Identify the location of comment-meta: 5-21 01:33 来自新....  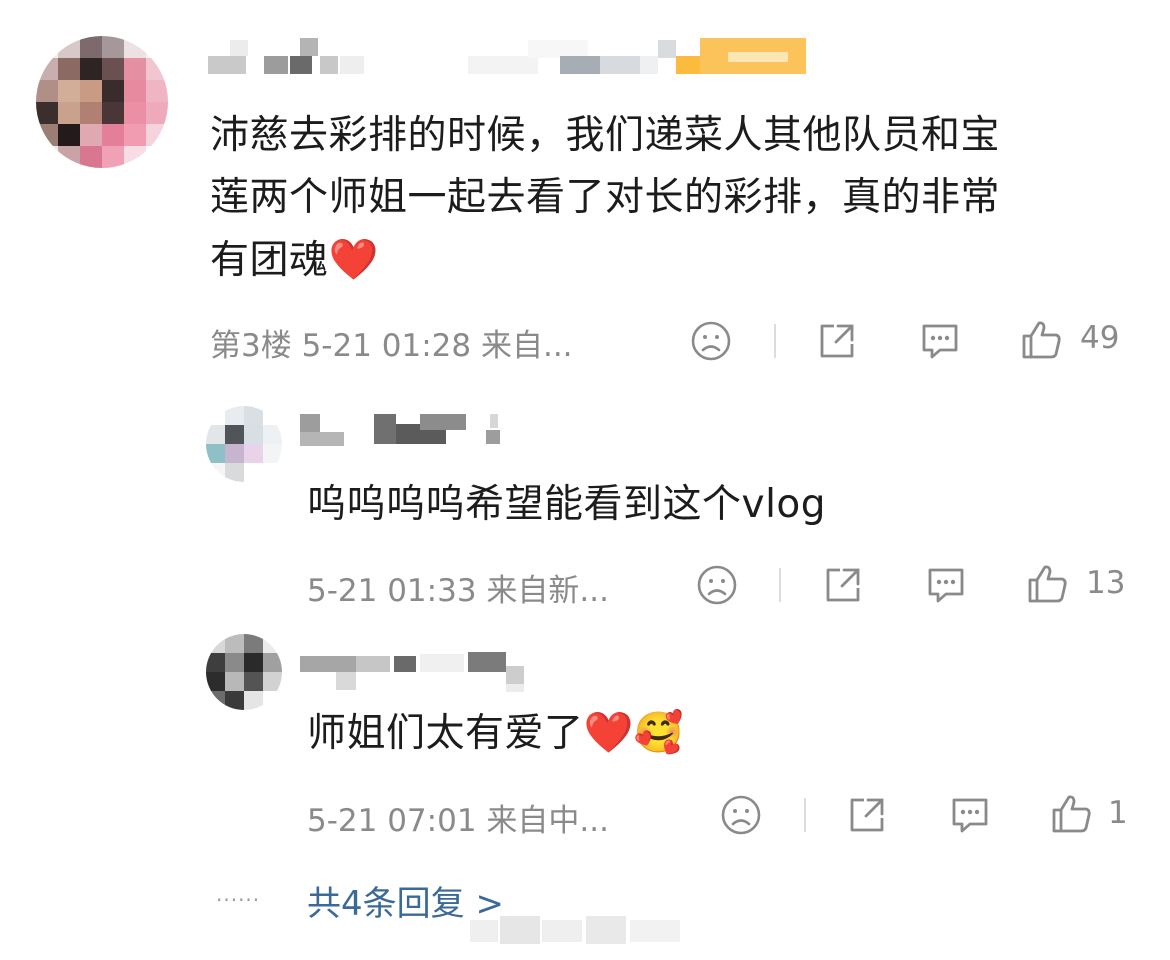
(458, 591).